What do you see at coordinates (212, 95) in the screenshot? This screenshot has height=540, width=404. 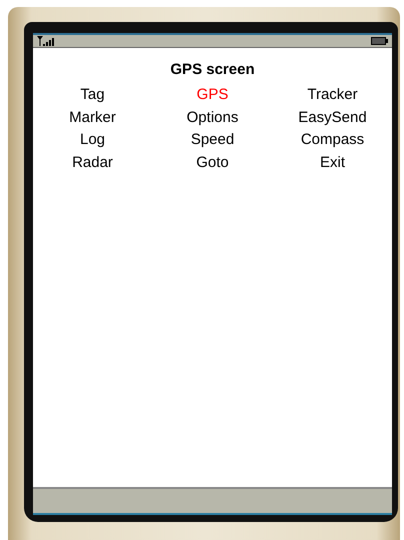 I see `menu-item: GPS` at bounding box center [212, 95].